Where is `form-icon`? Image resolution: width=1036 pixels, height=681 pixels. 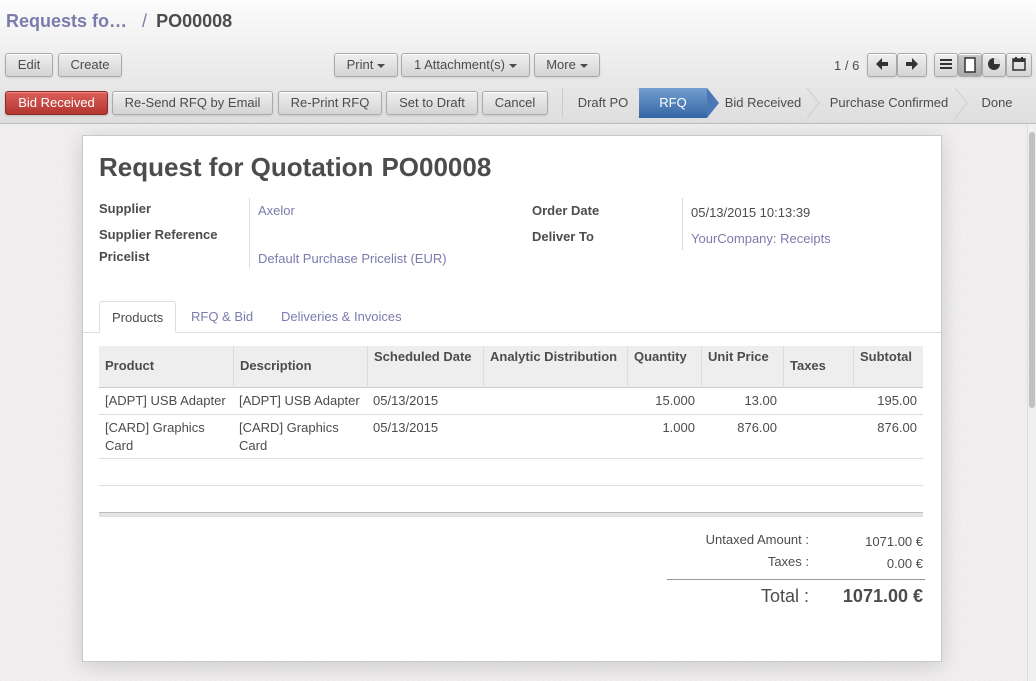
form-icon is located at coordinates (970, 65).